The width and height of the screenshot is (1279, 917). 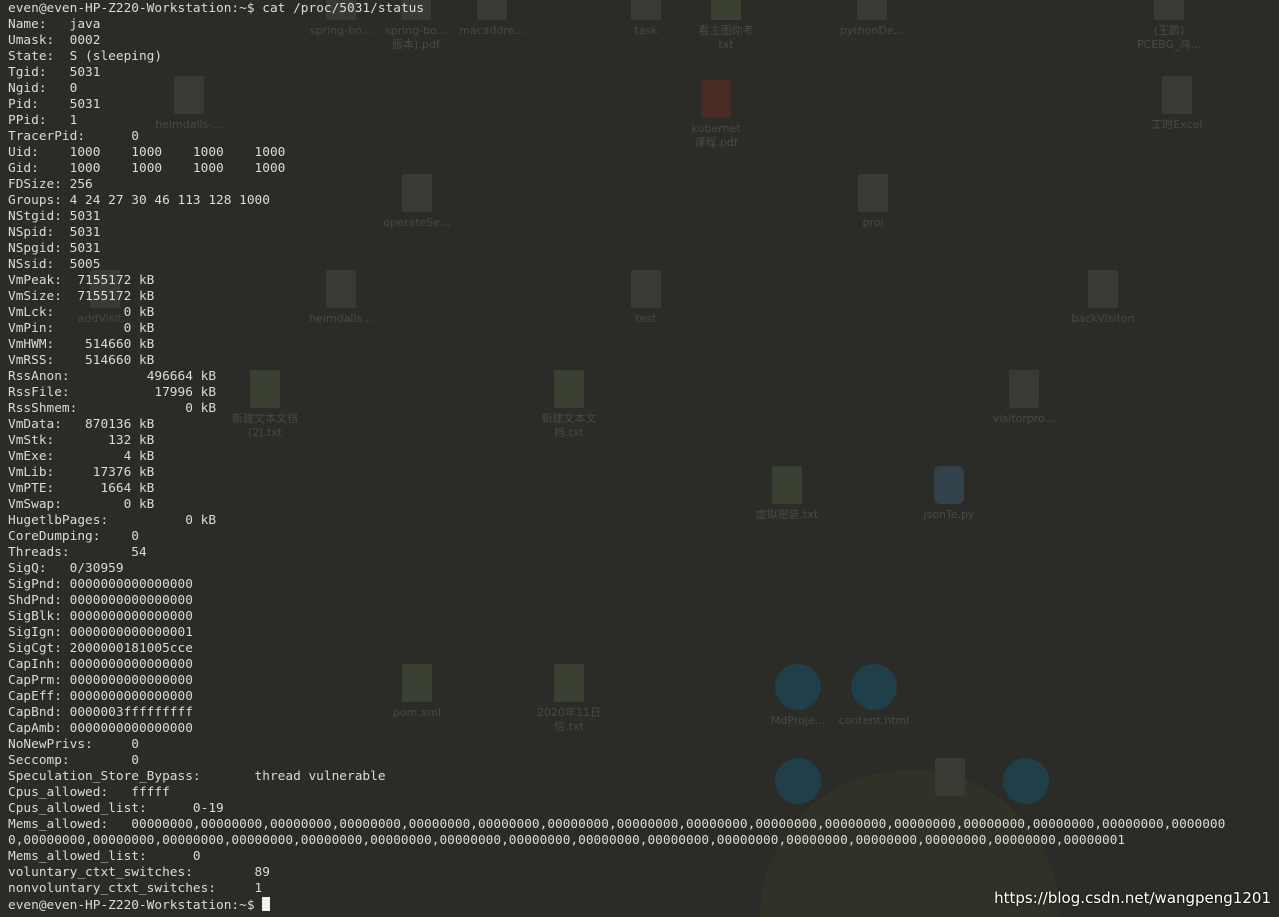 I want to click on output-line: VmData: 870136 kB, so click(x=81, y=424).